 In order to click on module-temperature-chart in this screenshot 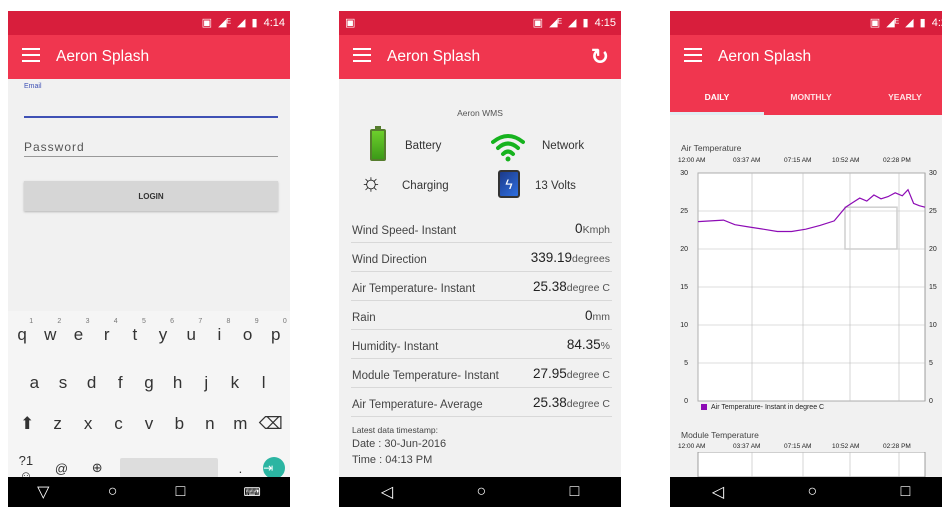, I will do `click(806, 464)`.